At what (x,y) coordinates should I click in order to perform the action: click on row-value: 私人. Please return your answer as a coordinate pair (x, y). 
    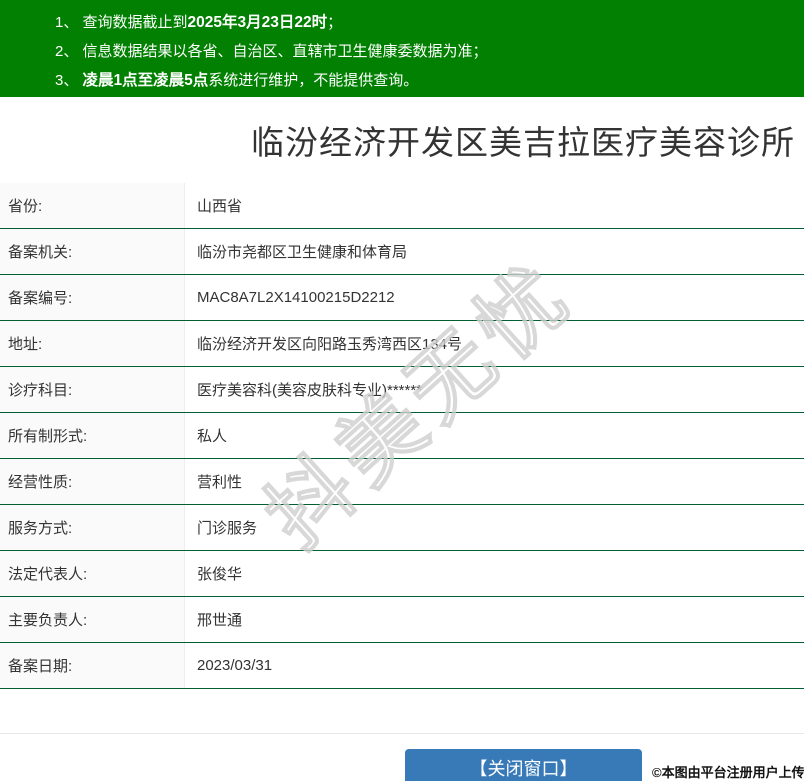
    Looking at the image, I should click on (212, 436).